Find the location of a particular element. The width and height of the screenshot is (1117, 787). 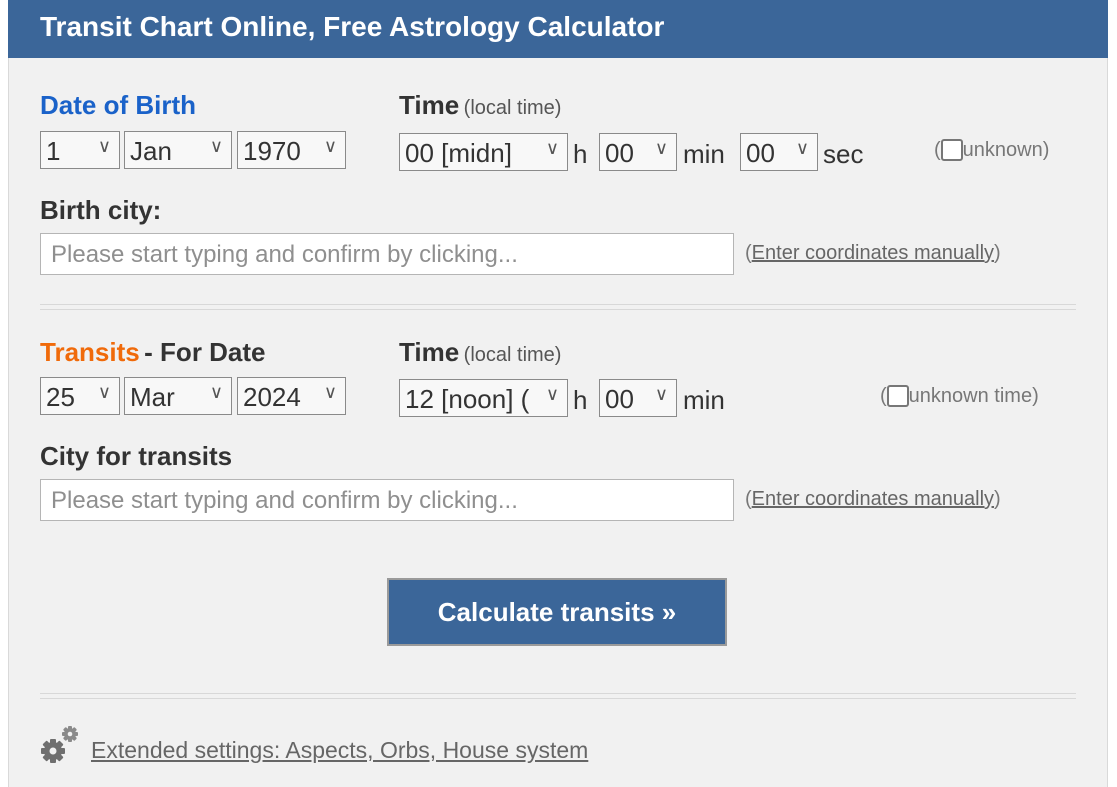

birth-unknown-label: unknown is located at coordinates (1003, 150).